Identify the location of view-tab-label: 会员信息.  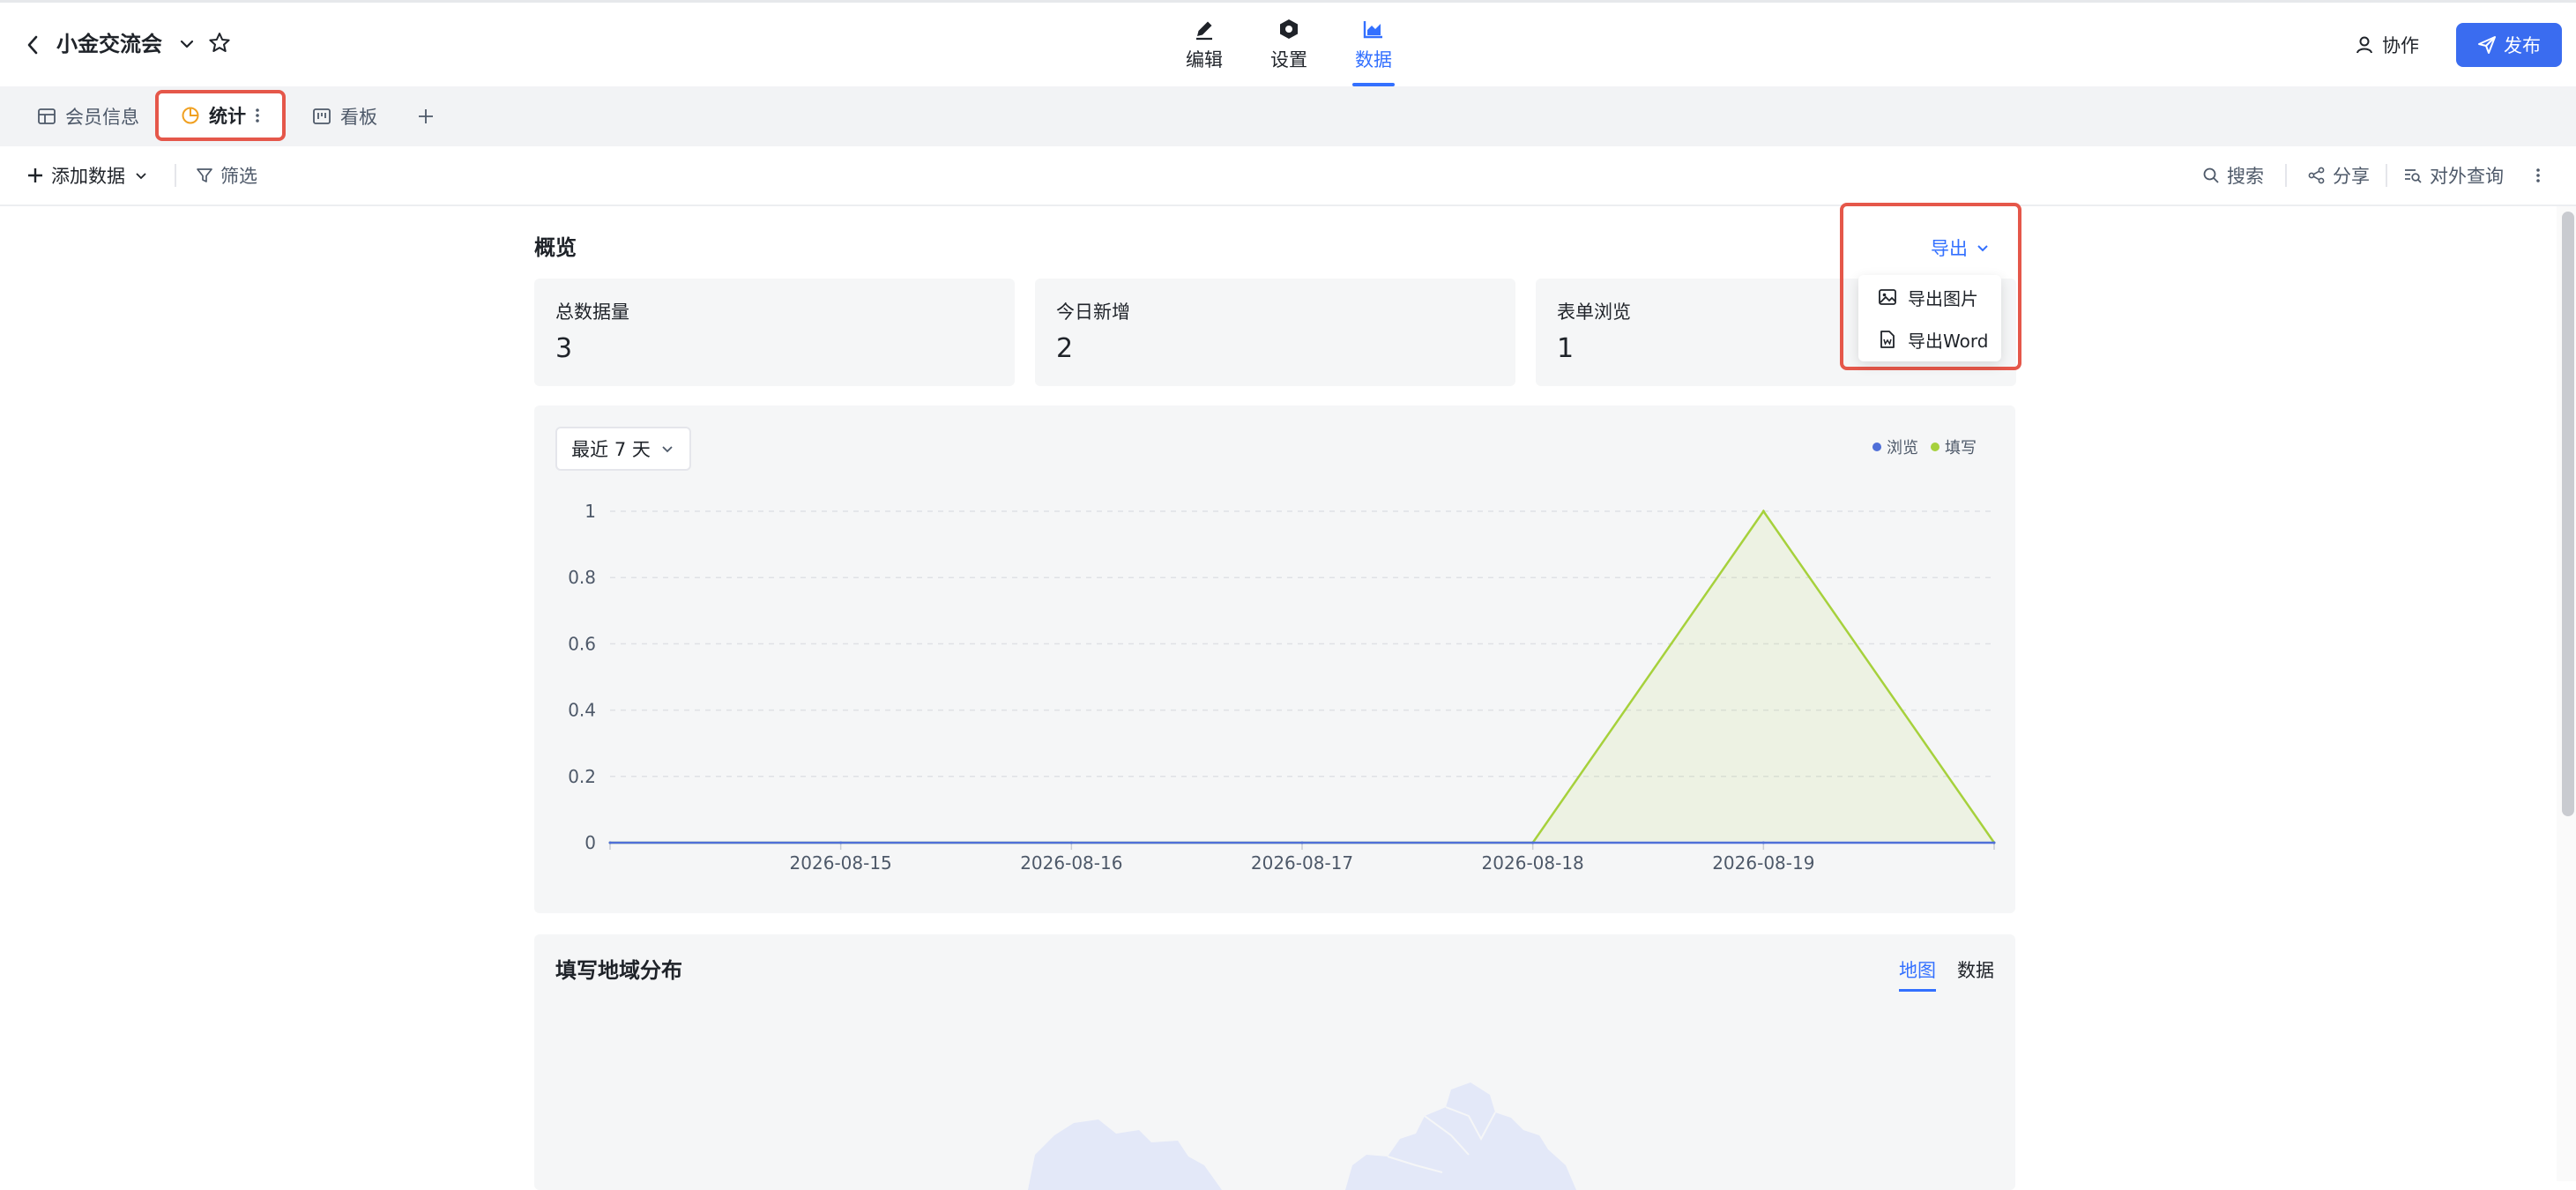
(102, 118).